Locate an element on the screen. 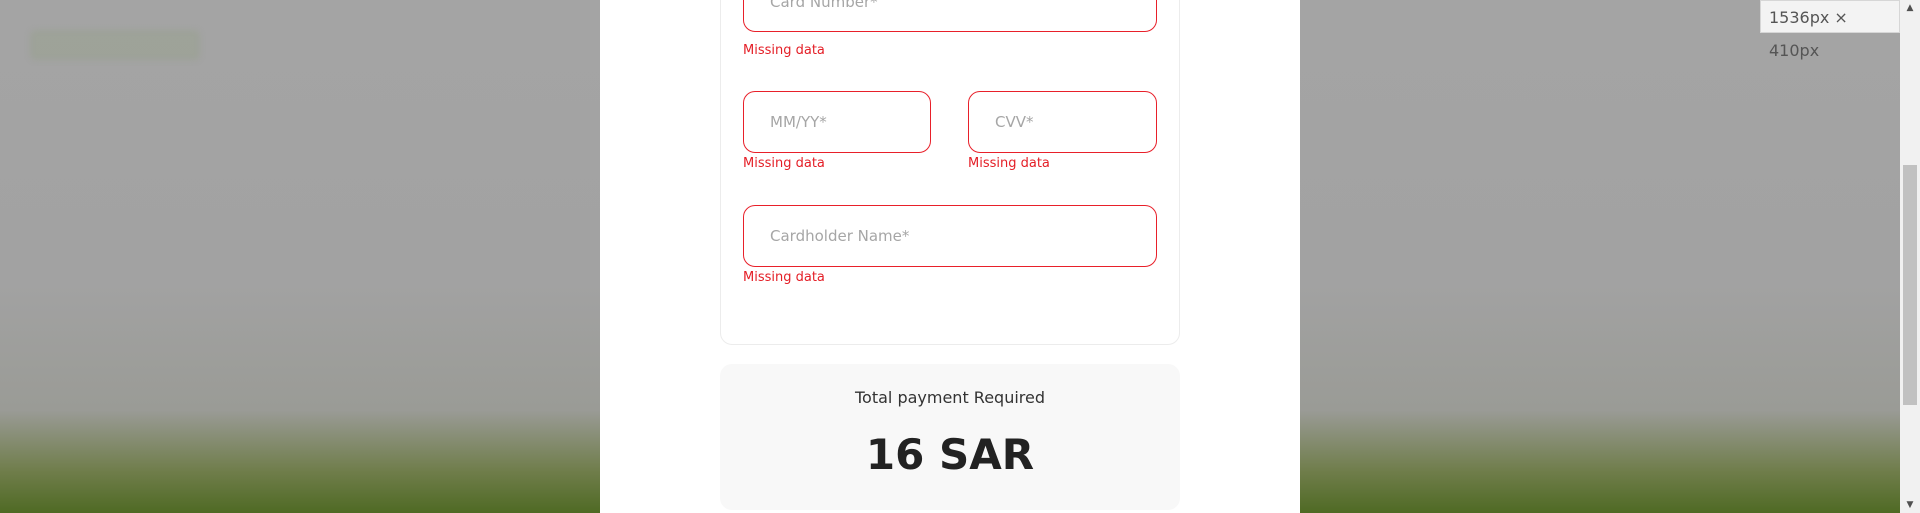 This screenshot has width=1920, height=513. cvv-input is located at coordinates (1062, 122).